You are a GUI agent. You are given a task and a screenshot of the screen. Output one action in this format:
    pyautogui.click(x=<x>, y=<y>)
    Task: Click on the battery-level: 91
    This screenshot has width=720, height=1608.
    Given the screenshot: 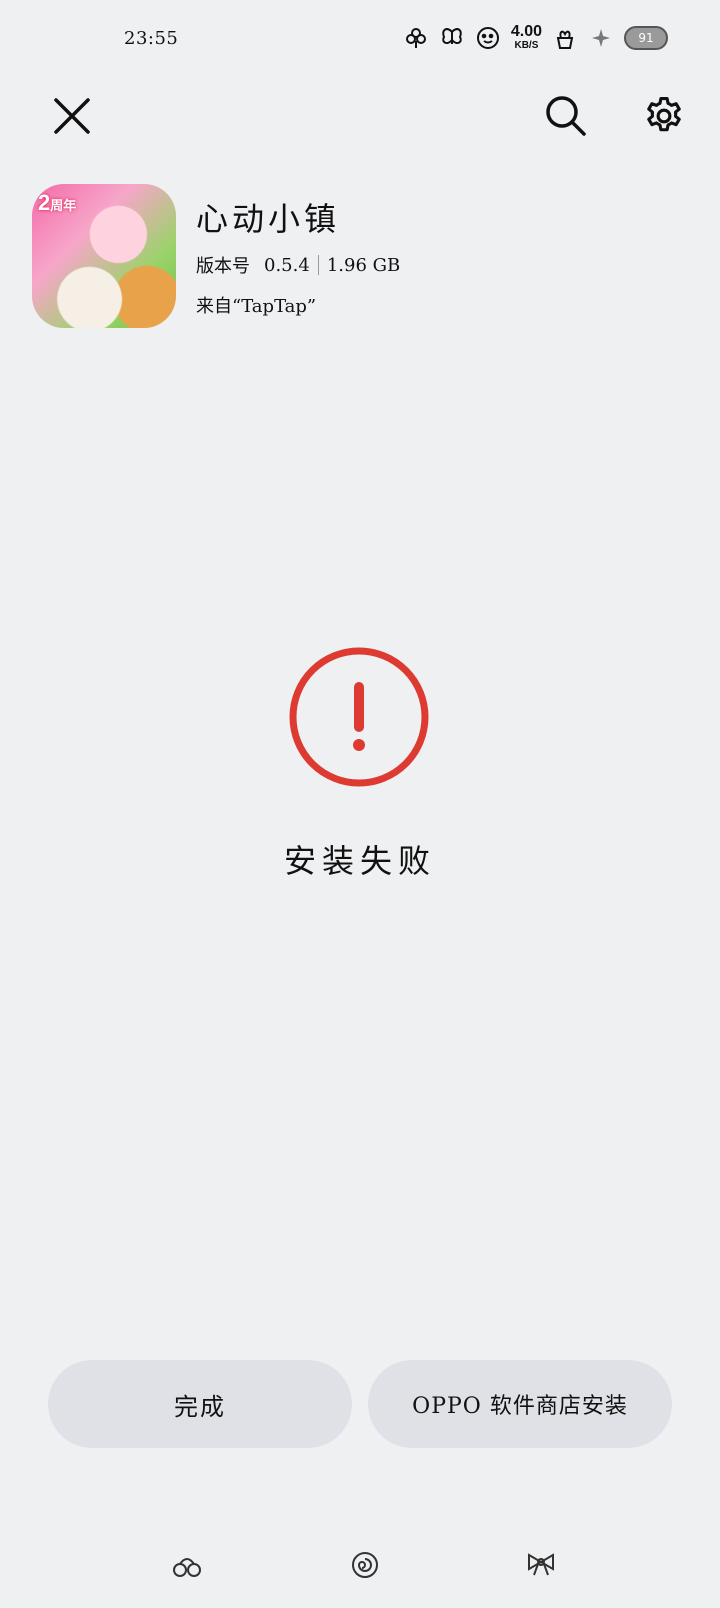 What is the action you would take?
    pyautogui.click(x=646, y=37)
    